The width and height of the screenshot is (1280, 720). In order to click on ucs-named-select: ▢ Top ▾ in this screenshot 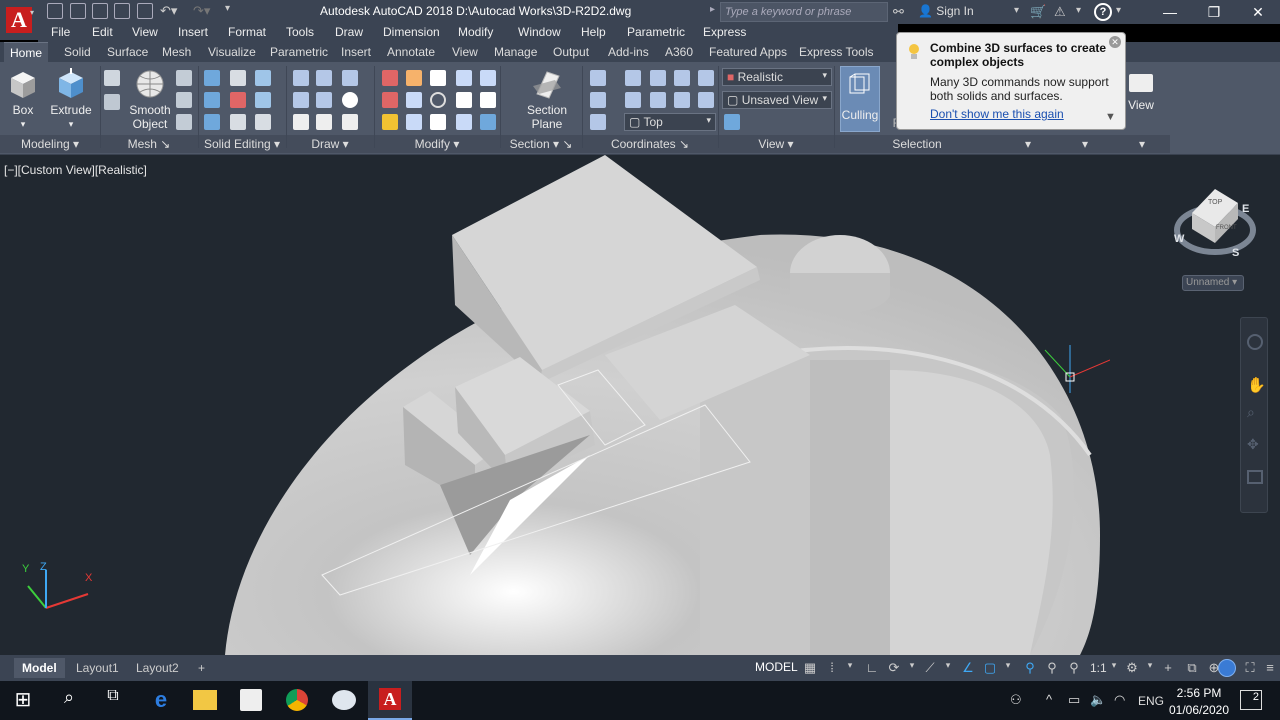, I will do `click(670, 122)`.